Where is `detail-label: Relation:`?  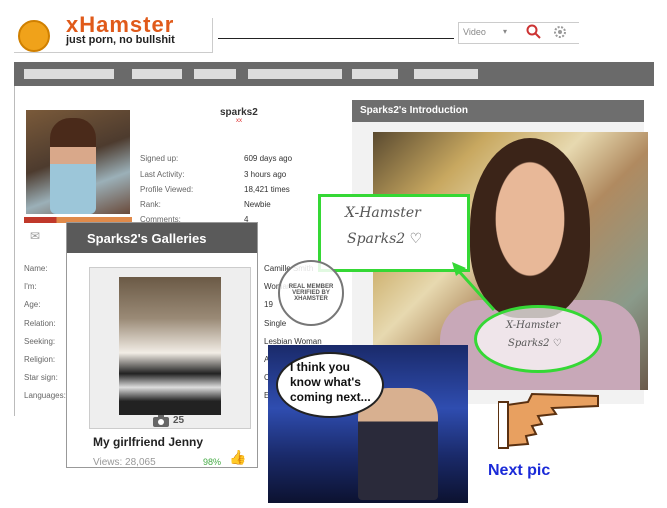 detail-label: Relation: is located at coordinates (40, 323).